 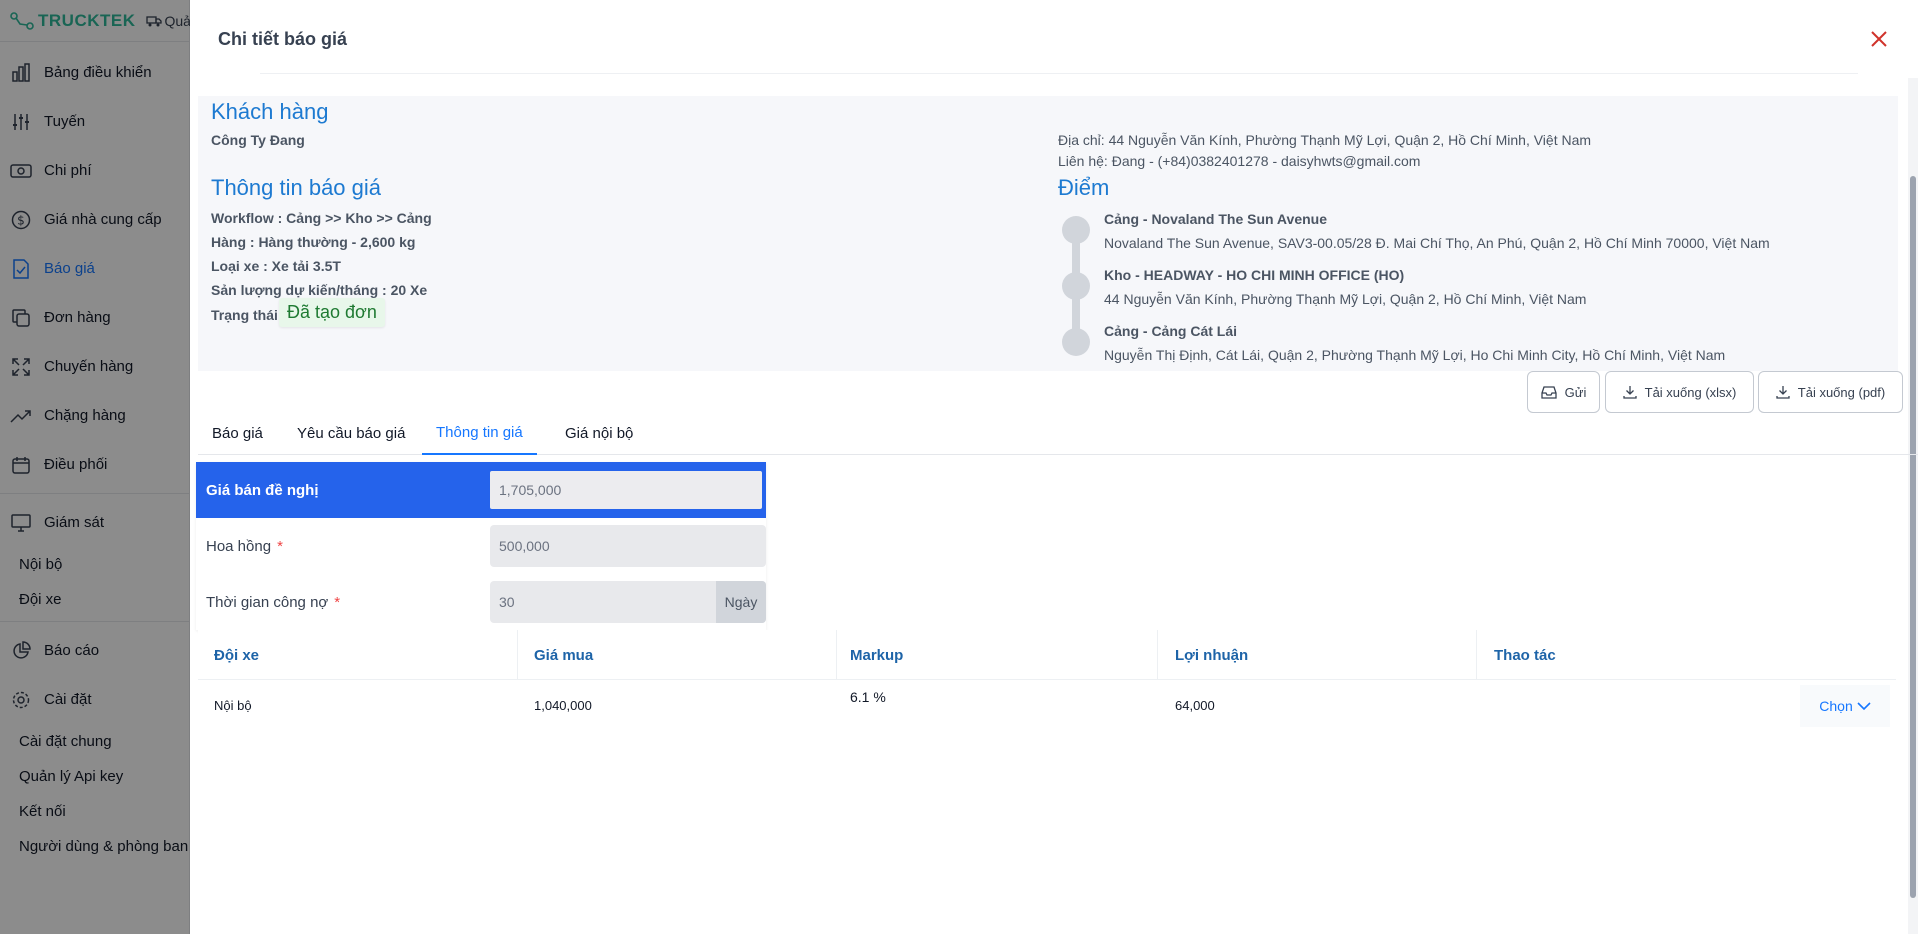 What do you see at coordinates (1690, 392) in the screenshot?
I see `download-xlsx-label: Tải xuống (xlsx)` at bounding box center [1690, 392].